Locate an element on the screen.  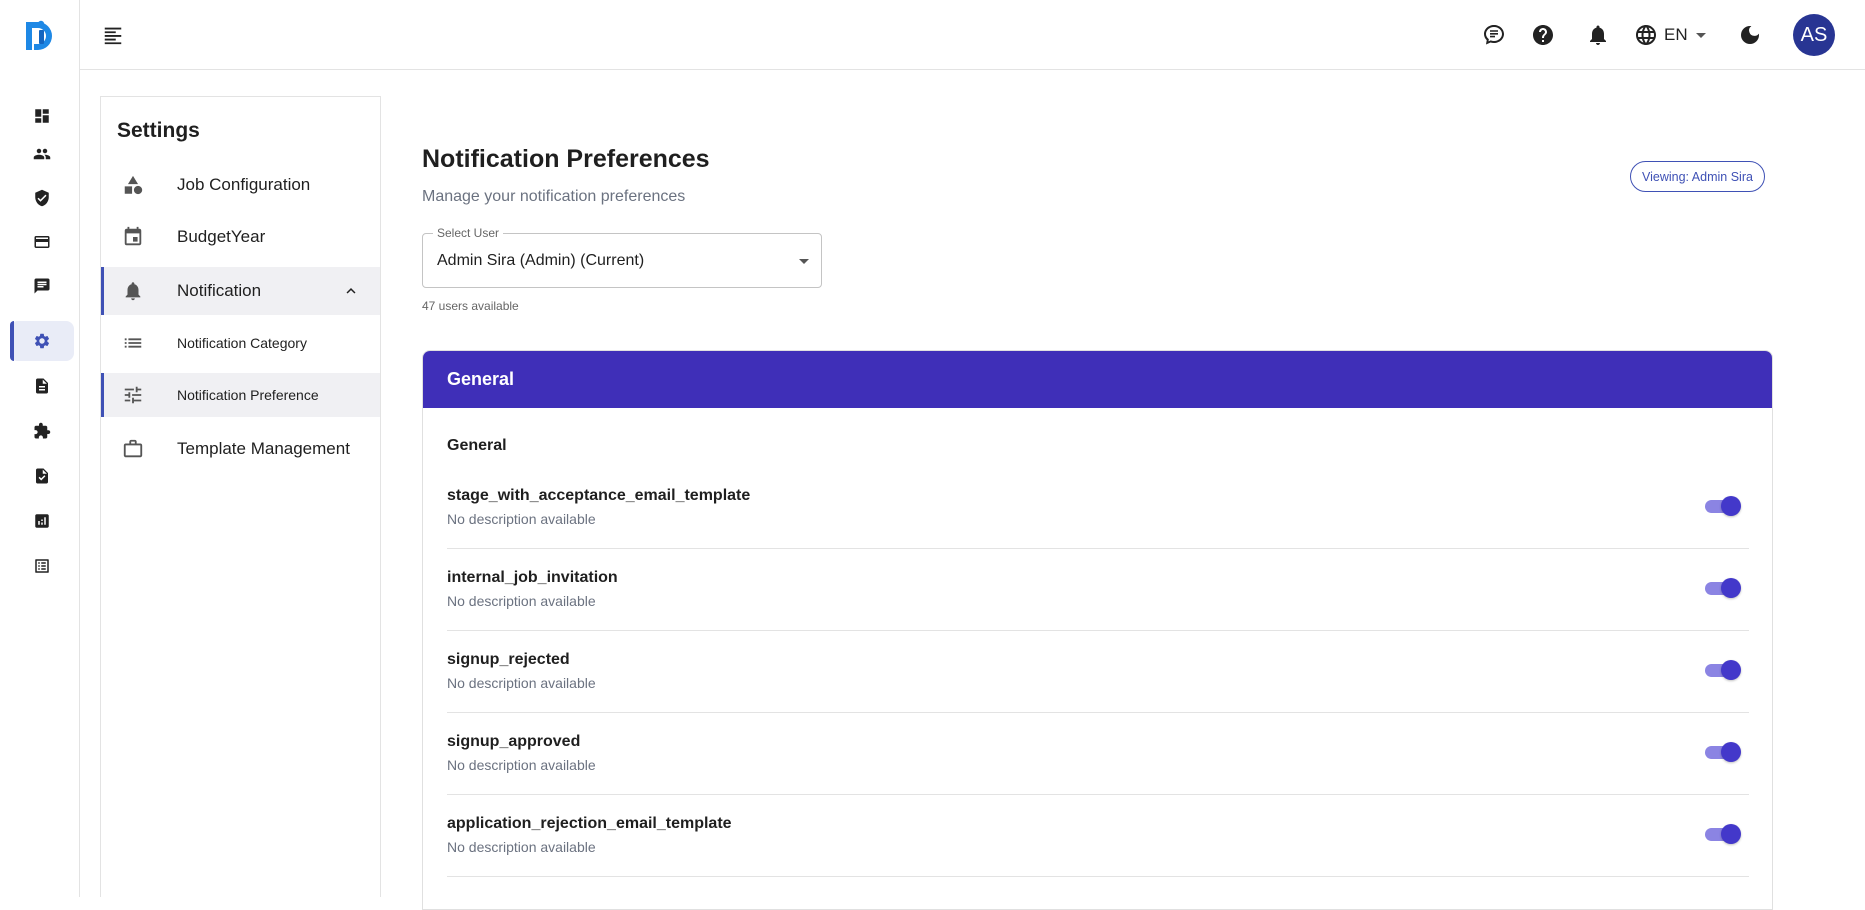
settings-item-job-configuration: Job Configuration is located at coordinates (240, 185).